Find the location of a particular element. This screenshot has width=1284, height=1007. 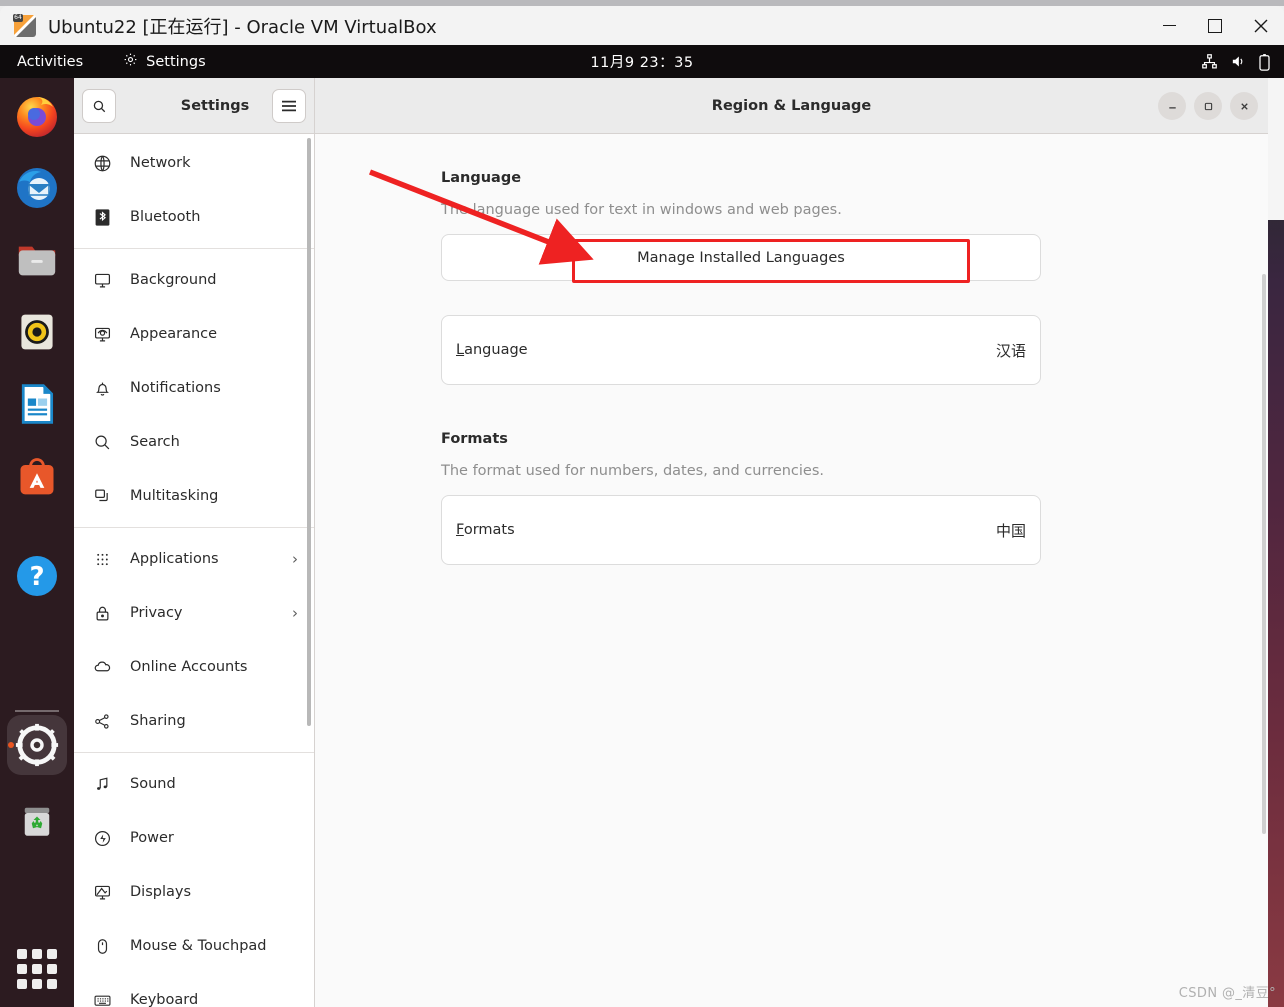

bluetooth-icon is located at coordinates (102, 217).